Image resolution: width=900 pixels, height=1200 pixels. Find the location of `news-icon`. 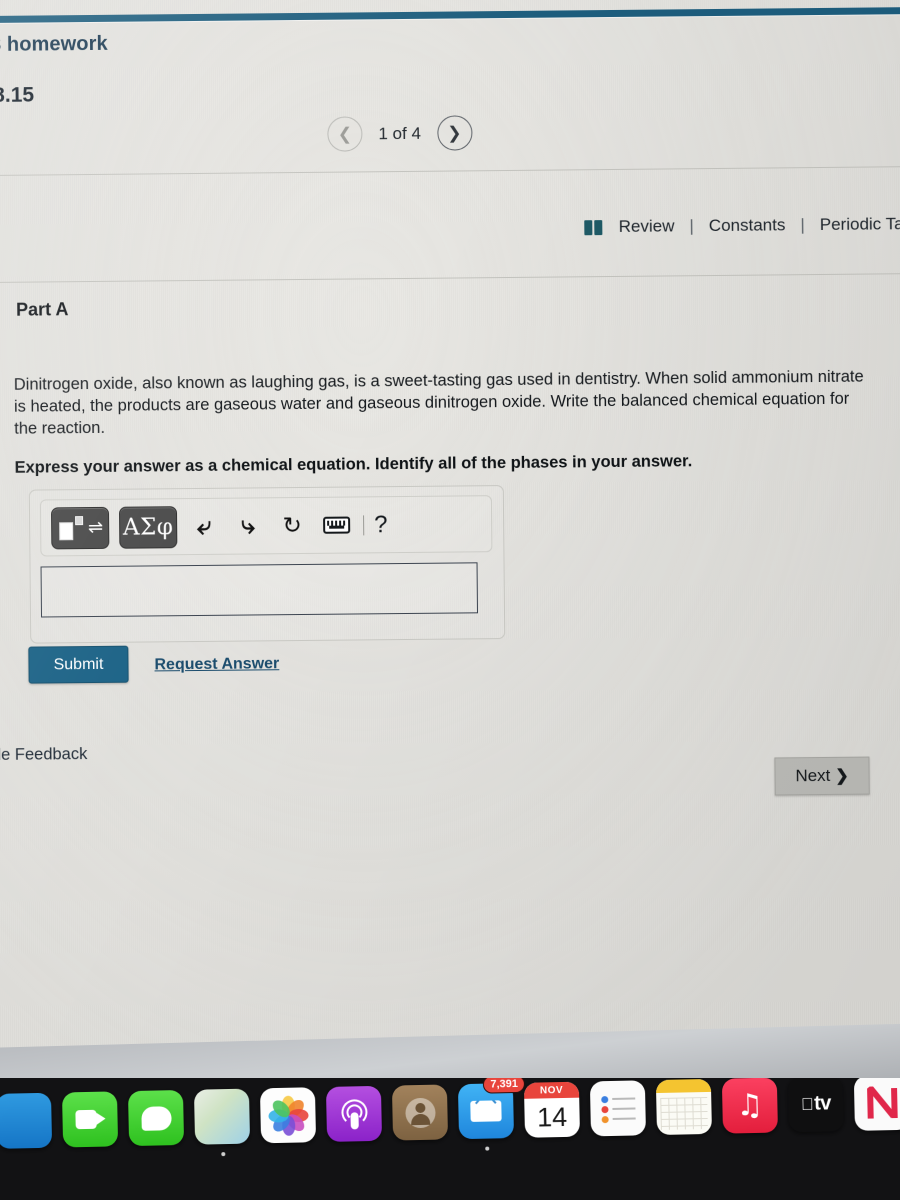

news-icon is located at coordinates (882, 1102).